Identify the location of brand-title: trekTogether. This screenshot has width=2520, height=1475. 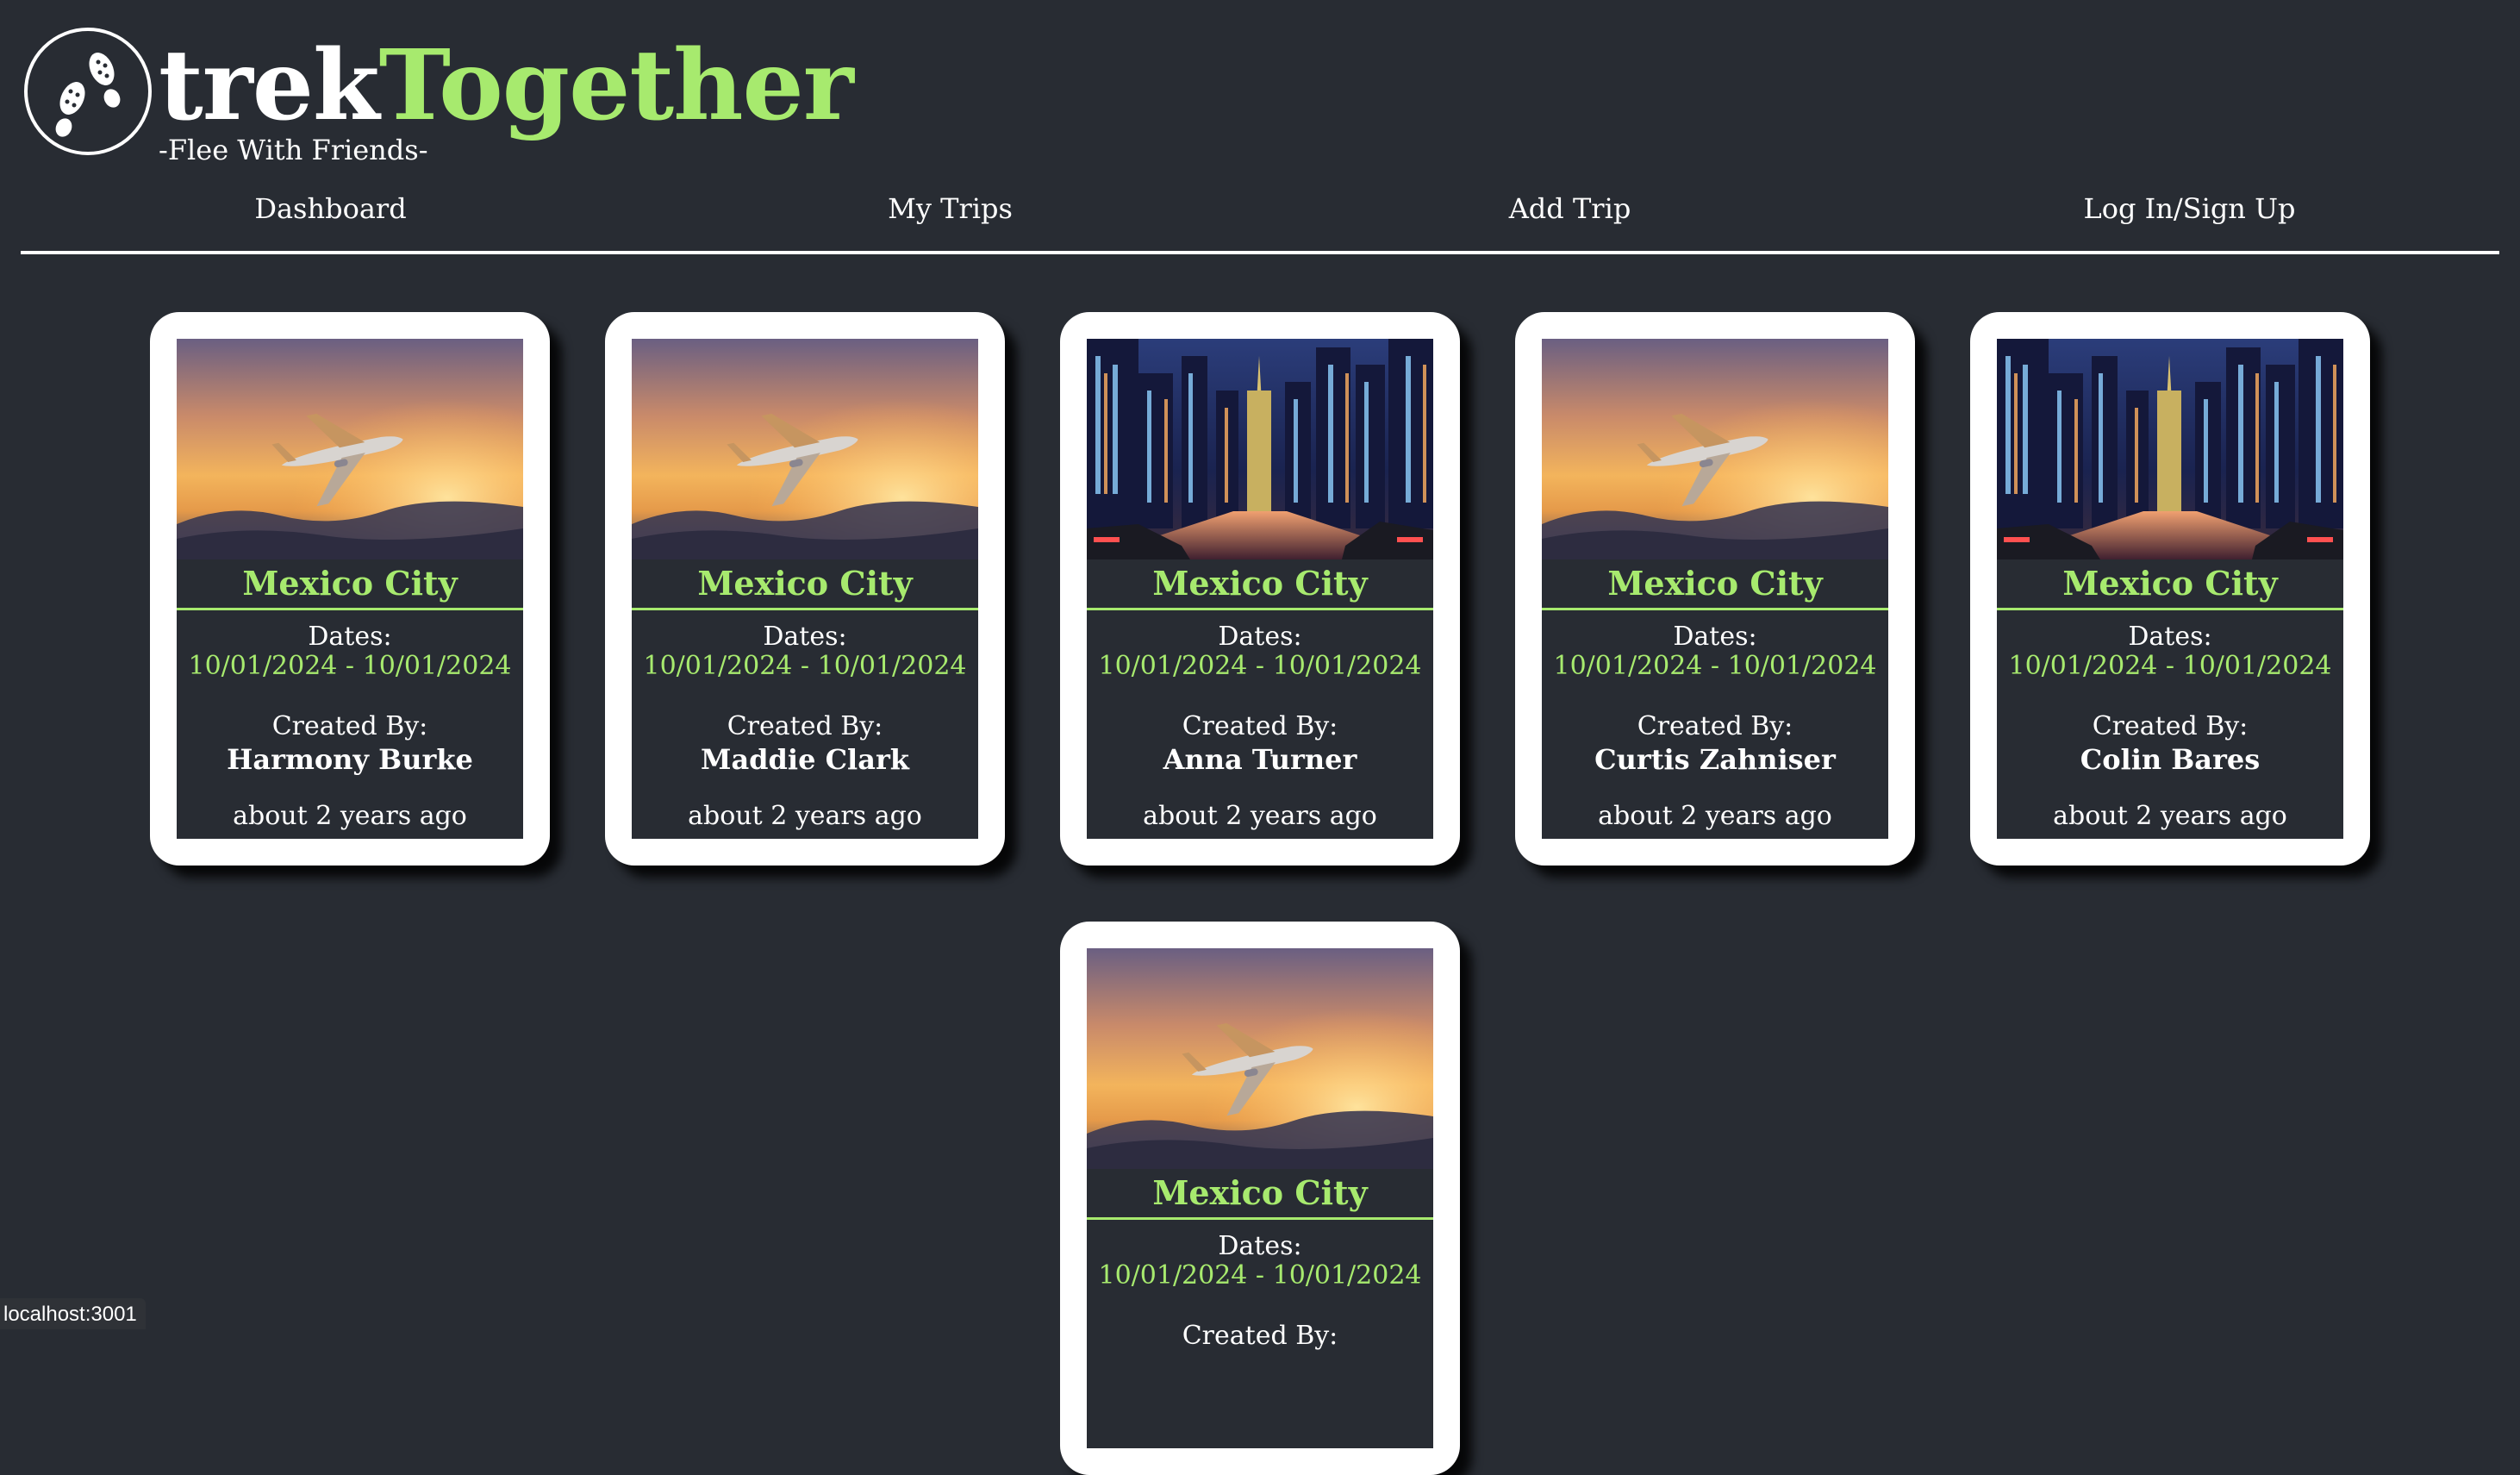
(507, 86).